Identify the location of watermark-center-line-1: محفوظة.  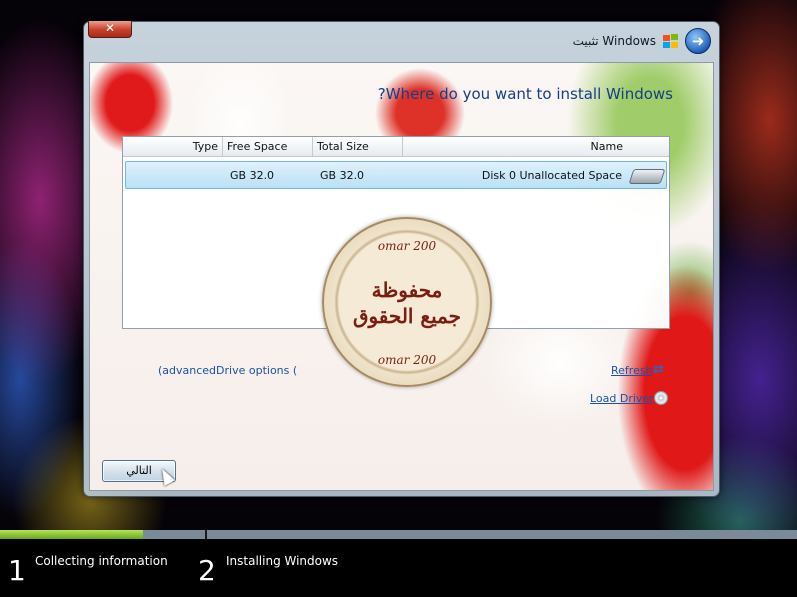
(407, 290).